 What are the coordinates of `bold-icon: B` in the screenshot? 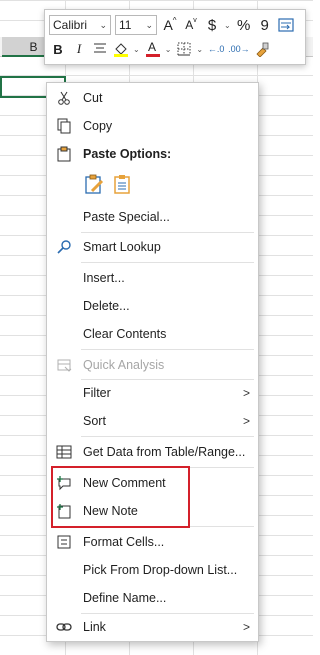 It's located at (58, 49).